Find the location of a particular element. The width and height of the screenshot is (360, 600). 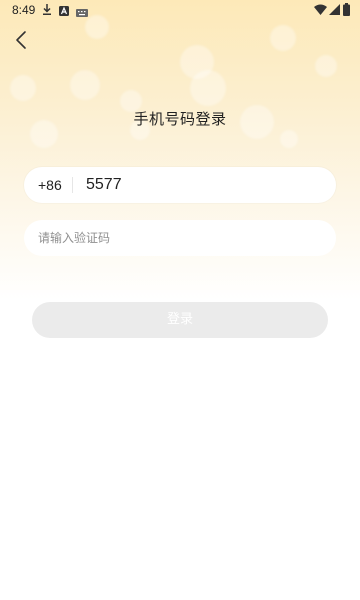

verification-code-input is located at coordinates (178, 238).